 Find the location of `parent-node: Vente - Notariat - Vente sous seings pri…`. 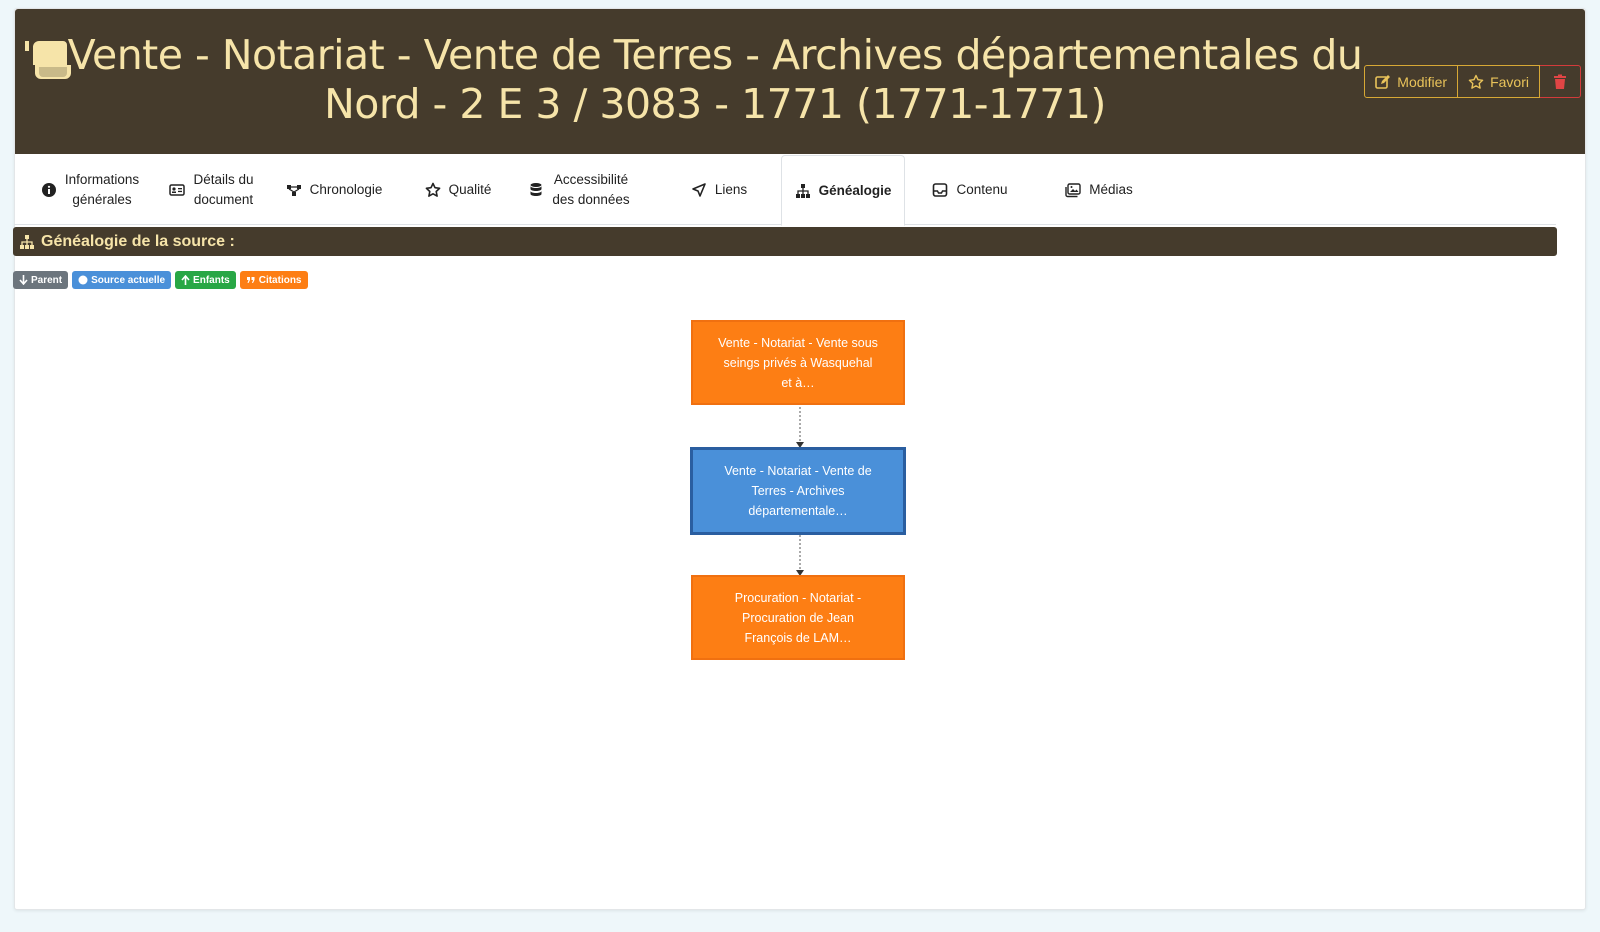

parent-node: Vente - Notariat - Vente sous seings pri… is located at coordinates (798, 362).